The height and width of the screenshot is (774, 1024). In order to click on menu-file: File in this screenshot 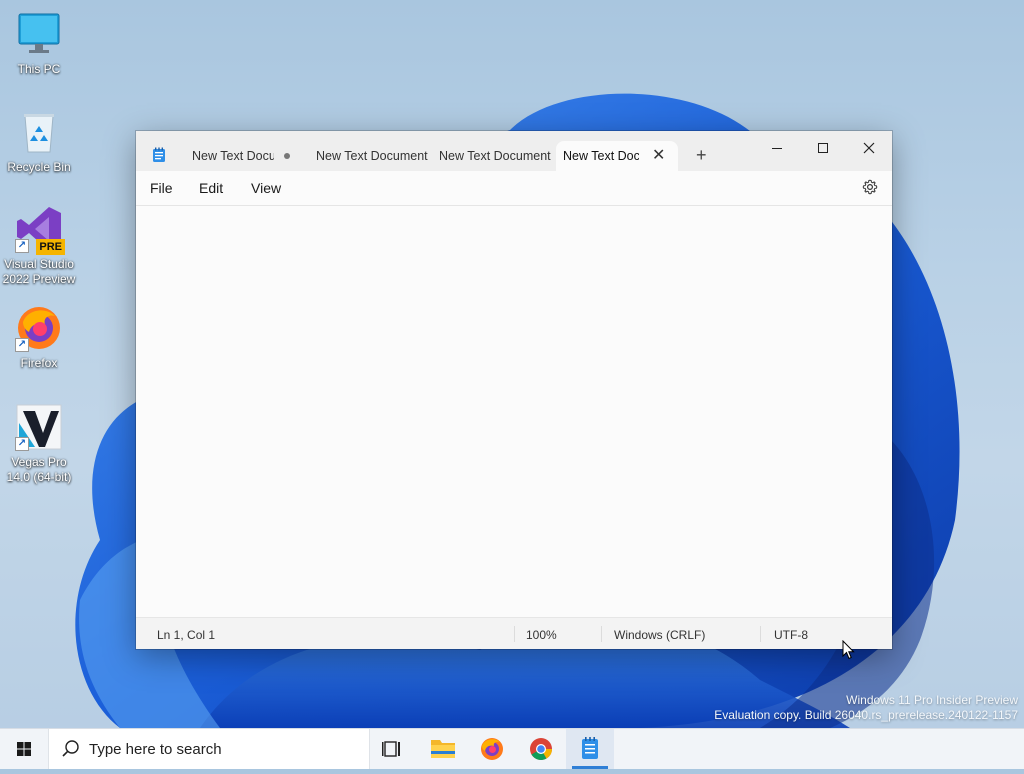, I will do `click(161, 188)`.